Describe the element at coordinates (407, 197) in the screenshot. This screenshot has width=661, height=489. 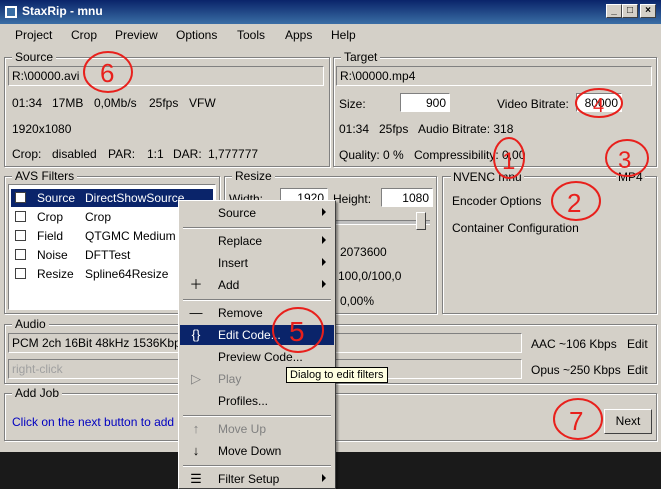
I see `resize-height-input: 1080` at that location.